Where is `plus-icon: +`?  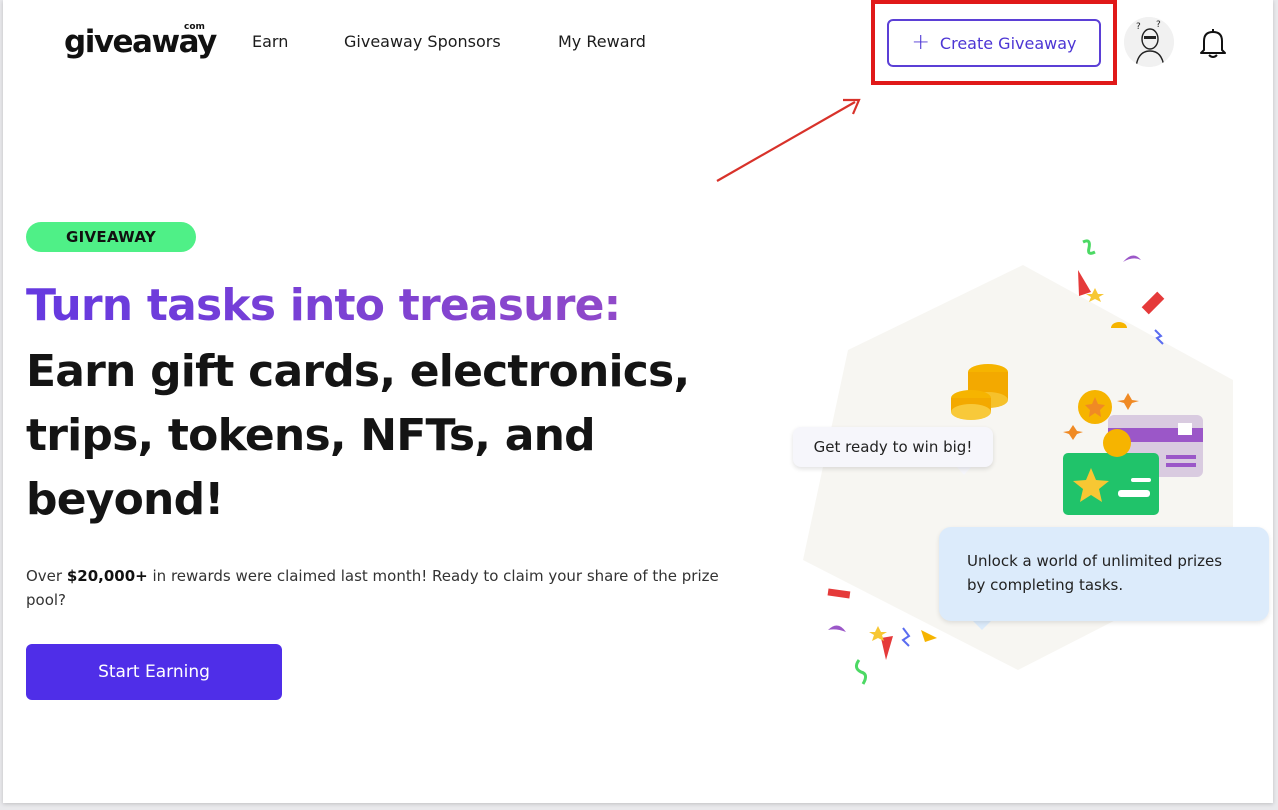 plus-icon: + is located at coordinates (920, 42).